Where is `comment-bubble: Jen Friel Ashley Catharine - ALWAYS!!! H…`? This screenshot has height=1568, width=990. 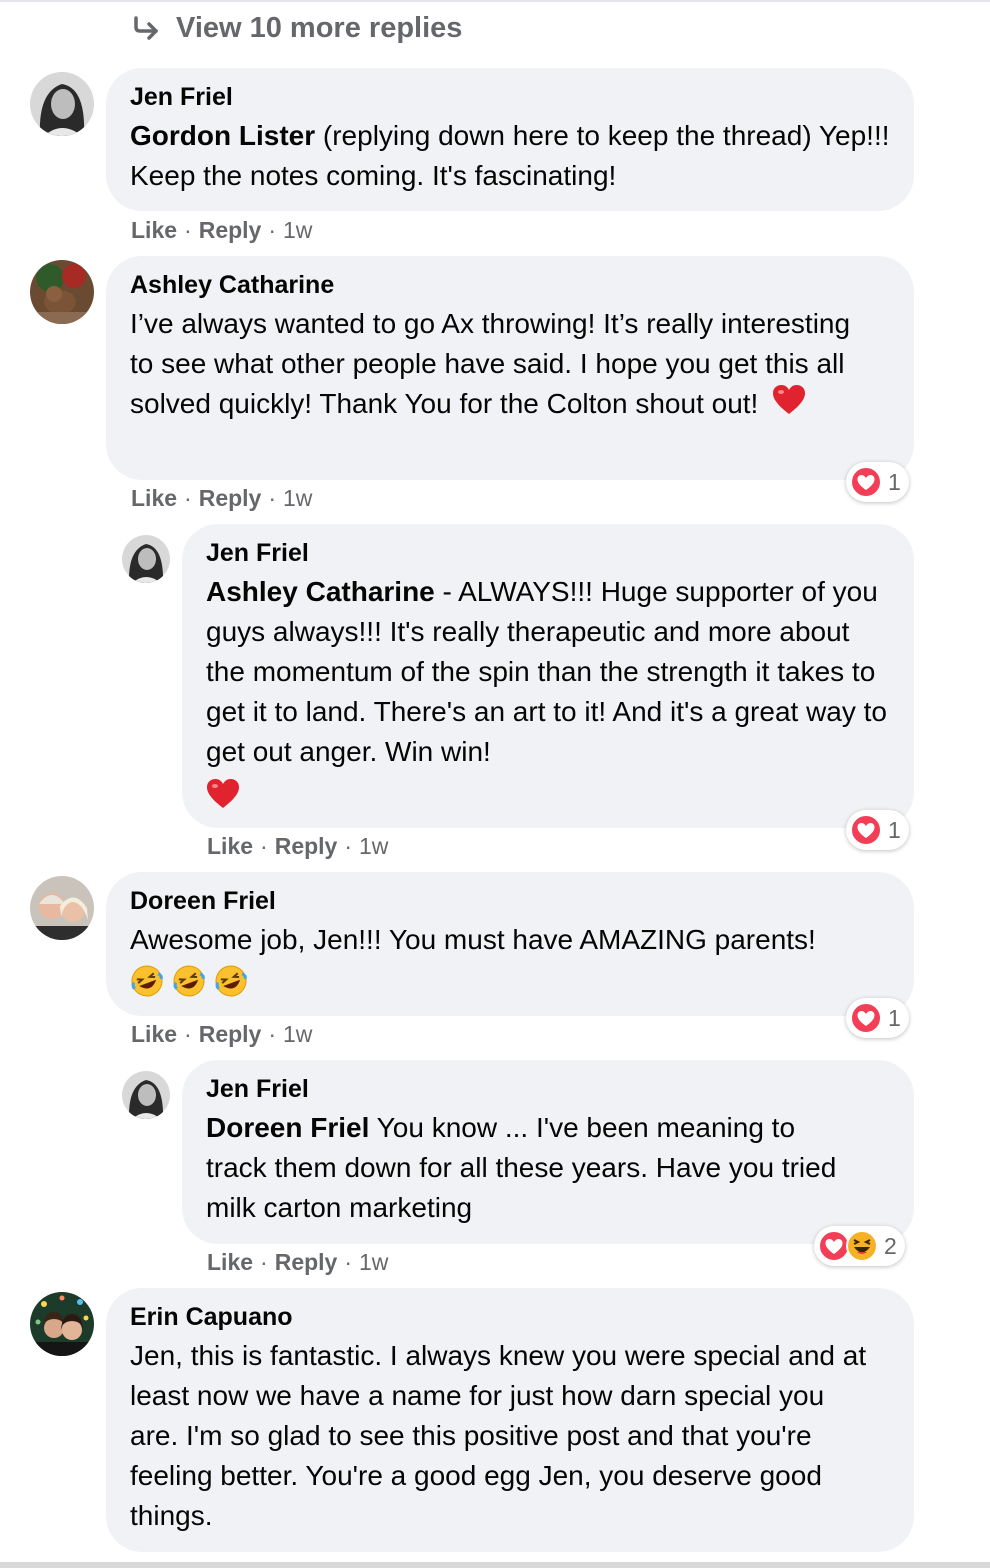 comment-bubble: Jen Friel Ashley Catharine - ALWAYS!!! H… is located at coordinates (548, 676).